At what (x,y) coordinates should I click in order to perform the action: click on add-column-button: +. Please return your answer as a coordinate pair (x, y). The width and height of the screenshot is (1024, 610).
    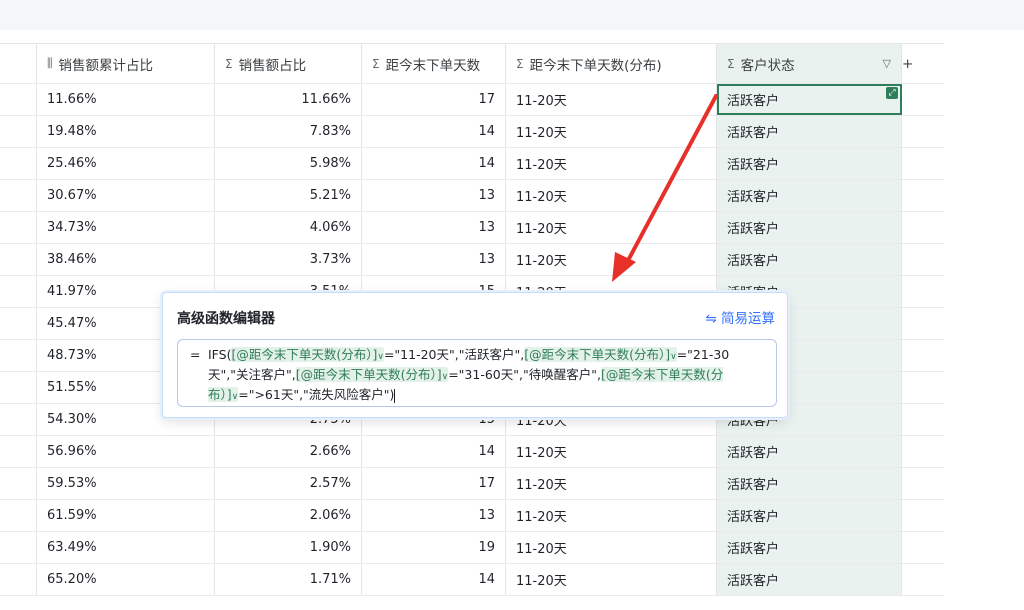
    Looking at the image, I should click on (923, 63).